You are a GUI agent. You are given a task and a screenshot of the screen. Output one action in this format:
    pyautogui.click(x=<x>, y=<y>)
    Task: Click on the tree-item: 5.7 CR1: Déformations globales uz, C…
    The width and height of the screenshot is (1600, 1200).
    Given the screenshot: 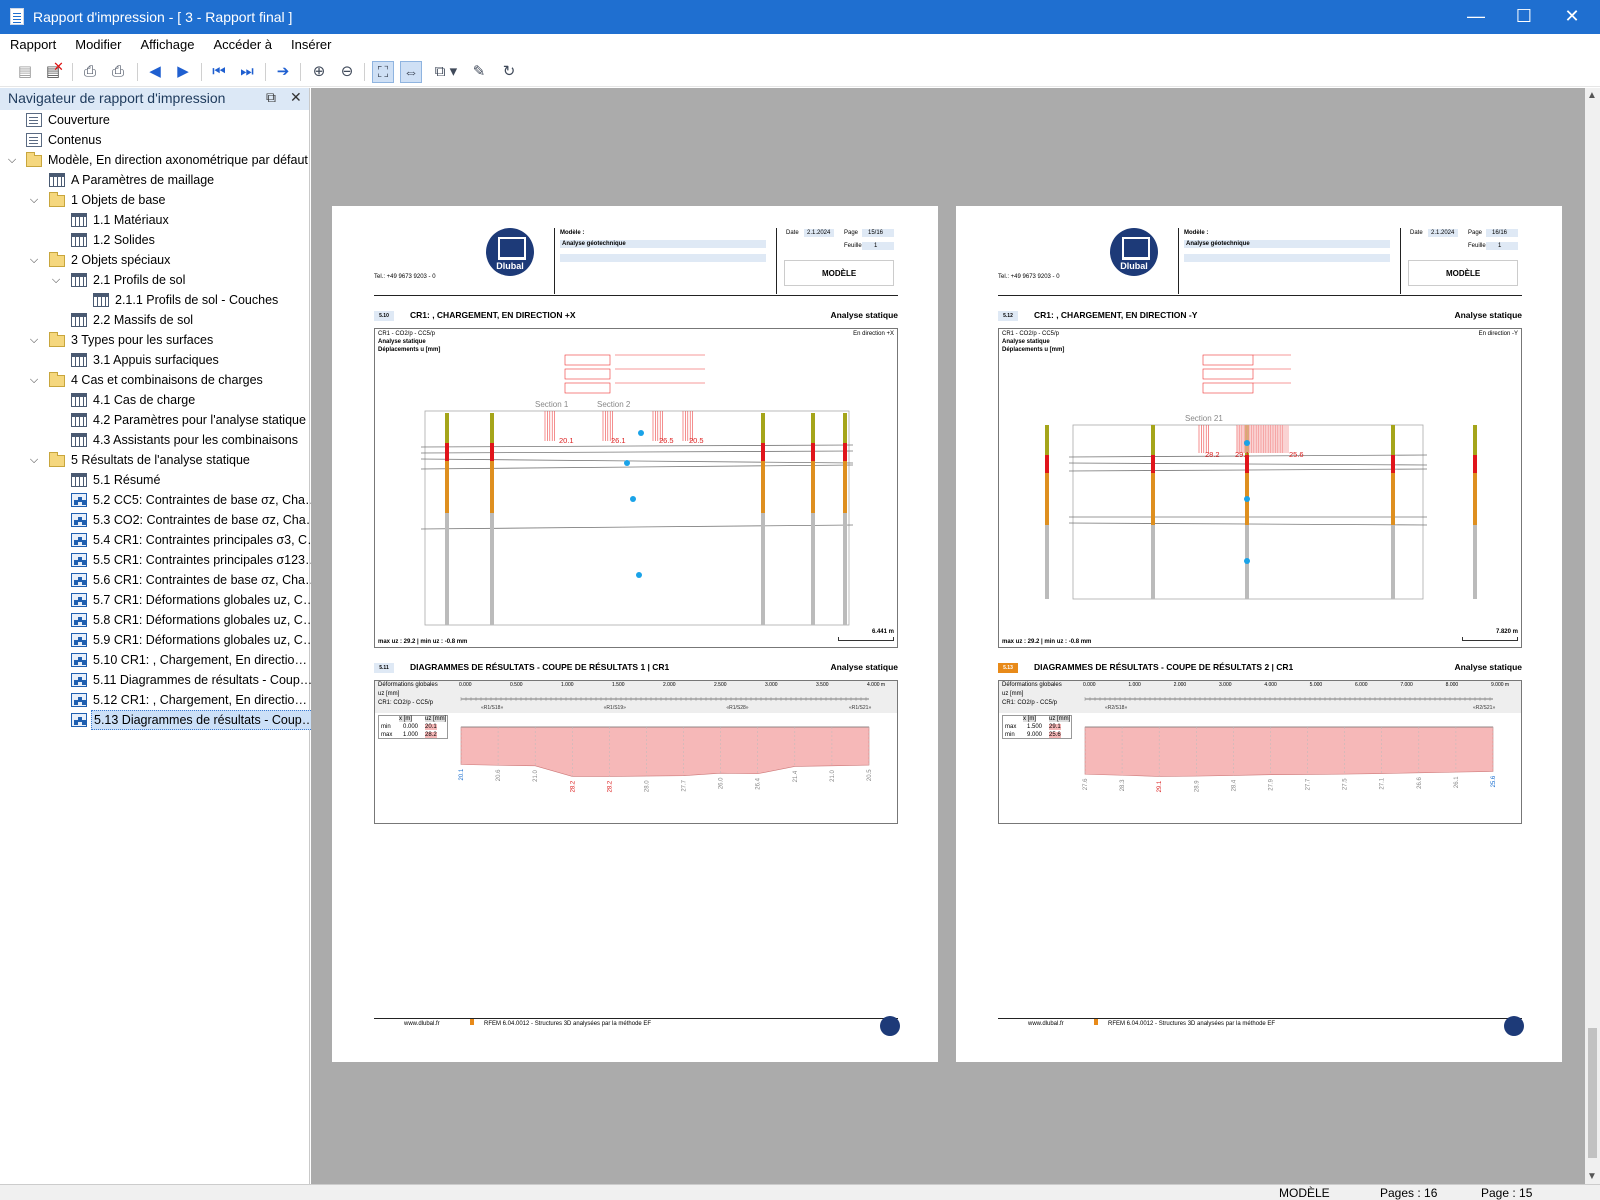 What is the action you would take?
    pyautogui.click(x=157, y=600)
    